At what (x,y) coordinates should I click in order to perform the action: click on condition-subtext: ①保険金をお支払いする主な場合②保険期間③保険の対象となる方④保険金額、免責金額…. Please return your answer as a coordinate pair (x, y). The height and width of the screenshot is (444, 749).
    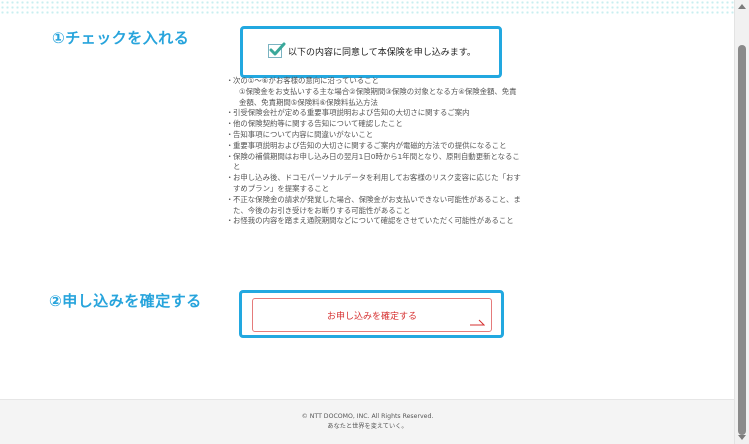
    Looking at the image, I should click on (378, 96).